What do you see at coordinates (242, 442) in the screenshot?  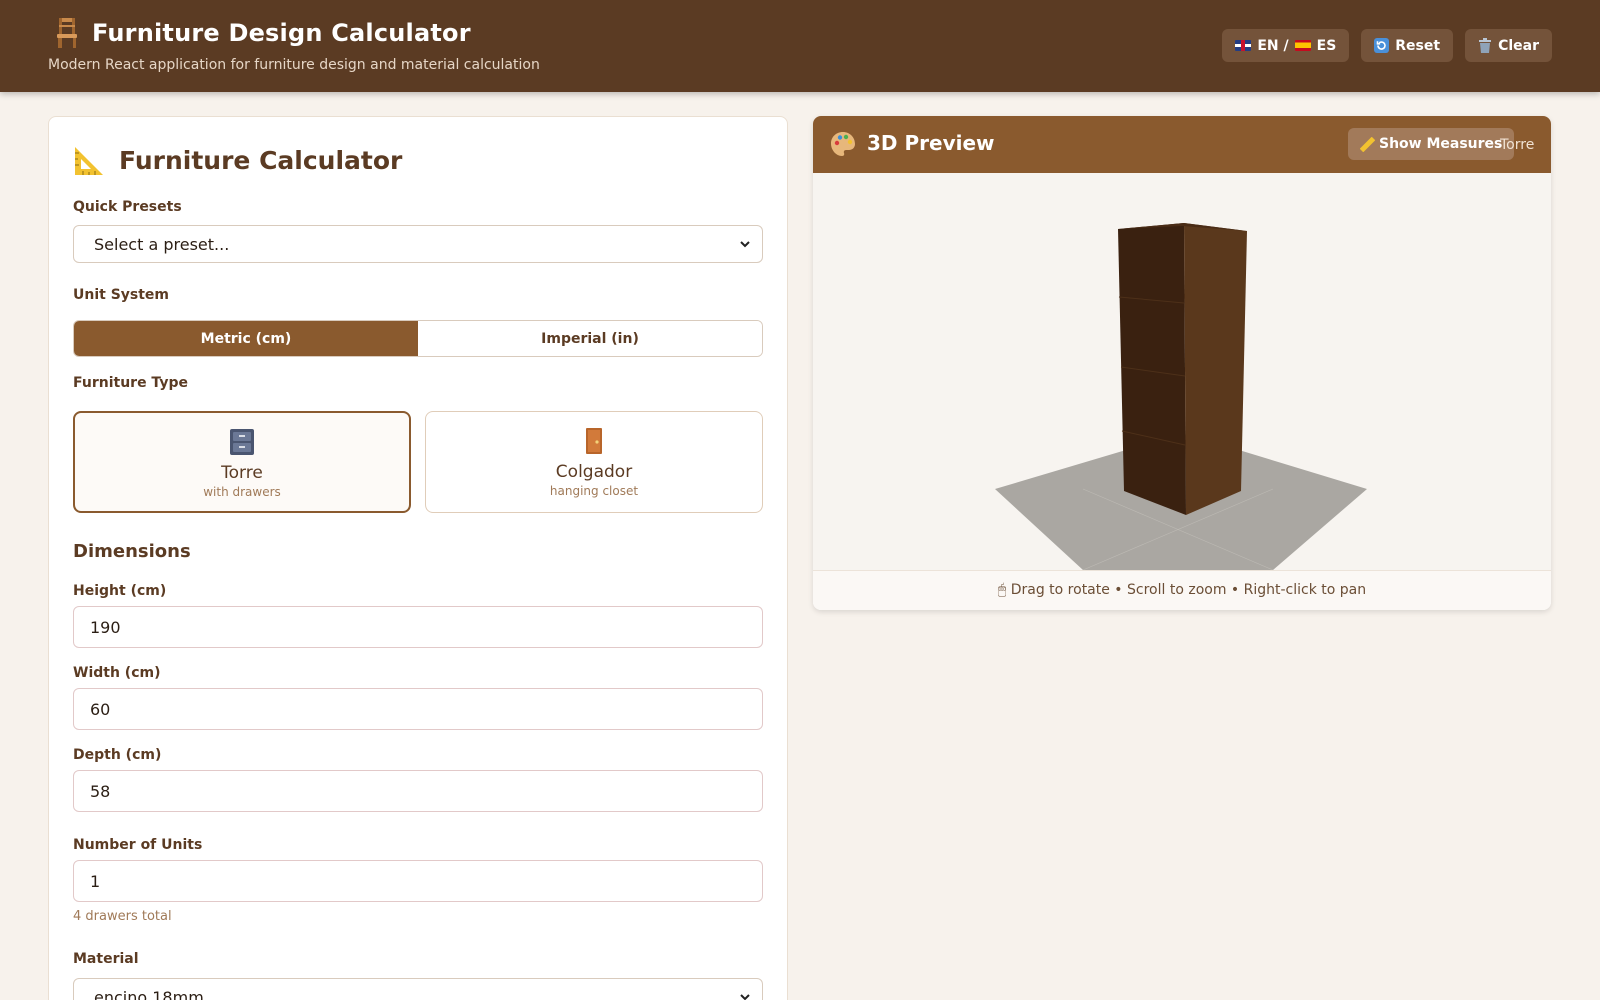 I see `filing-cabinet-icon` at bounding box center [242, 442].